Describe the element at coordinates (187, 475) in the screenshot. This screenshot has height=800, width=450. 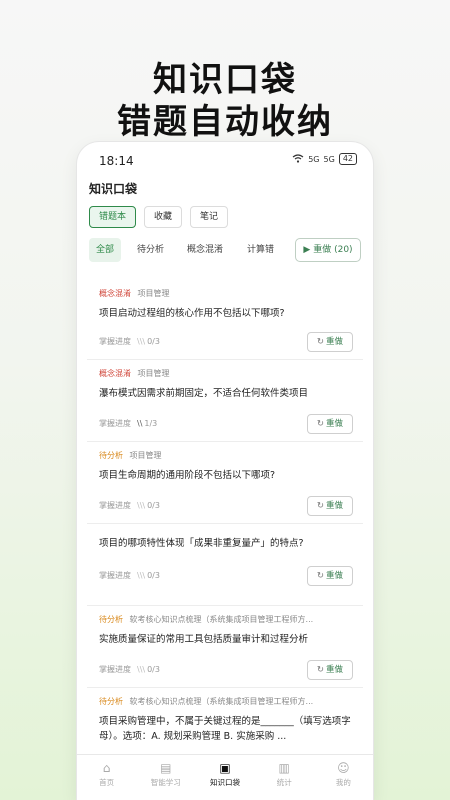
I see `question-text: 项目生命周期的通用阶段不包括以下哪项?` at that location.